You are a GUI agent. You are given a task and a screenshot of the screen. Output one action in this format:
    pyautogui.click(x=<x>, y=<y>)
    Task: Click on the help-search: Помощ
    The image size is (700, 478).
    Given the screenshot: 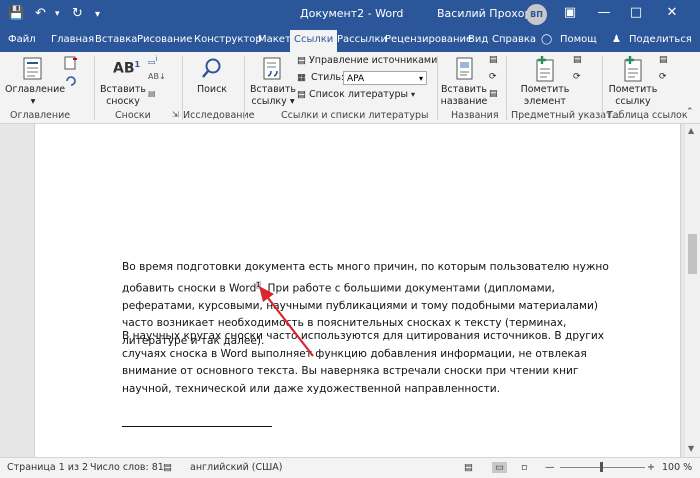 What is the action you would take?
    pyautogui.click(x=578, y=39)
    